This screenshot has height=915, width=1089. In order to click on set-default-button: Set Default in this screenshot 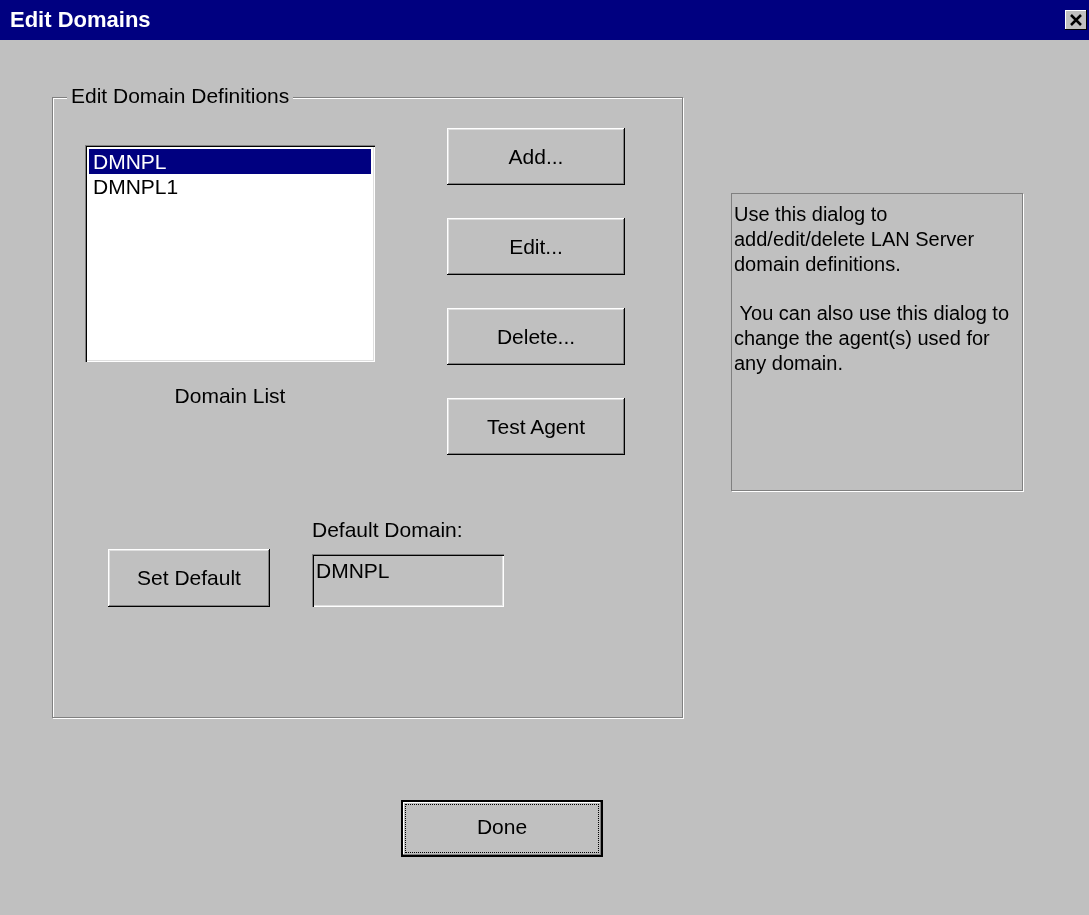, I will do `click(189, 578)`.